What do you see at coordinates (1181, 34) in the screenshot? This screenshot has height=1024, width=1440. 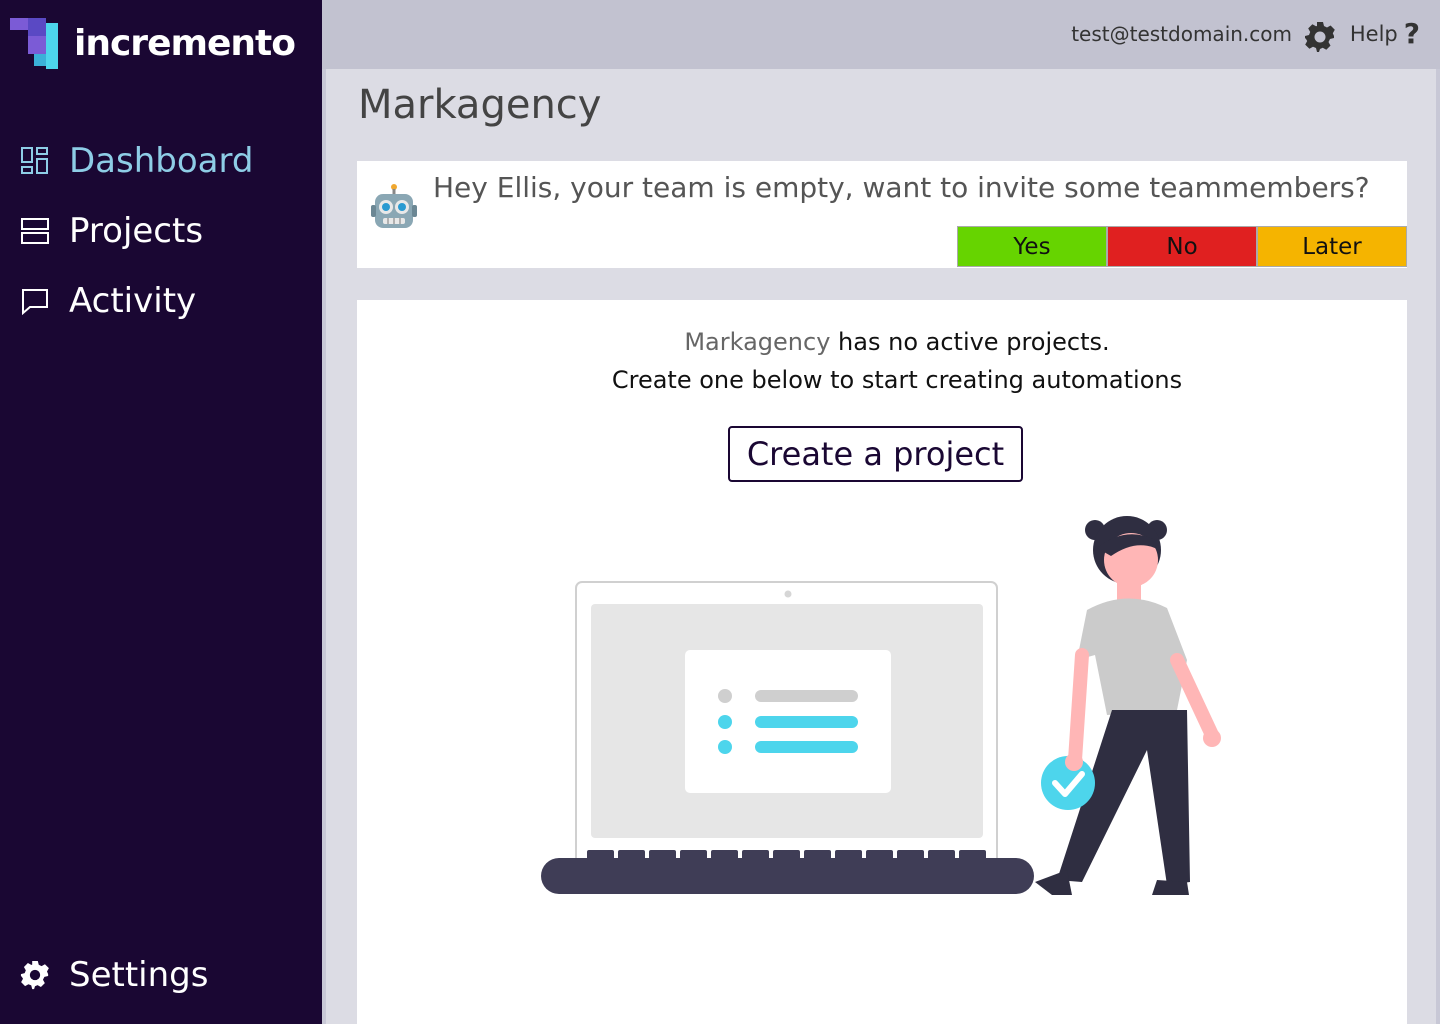 I see `user-email: test@testdomain.com` at bounding box center [1181, 34].